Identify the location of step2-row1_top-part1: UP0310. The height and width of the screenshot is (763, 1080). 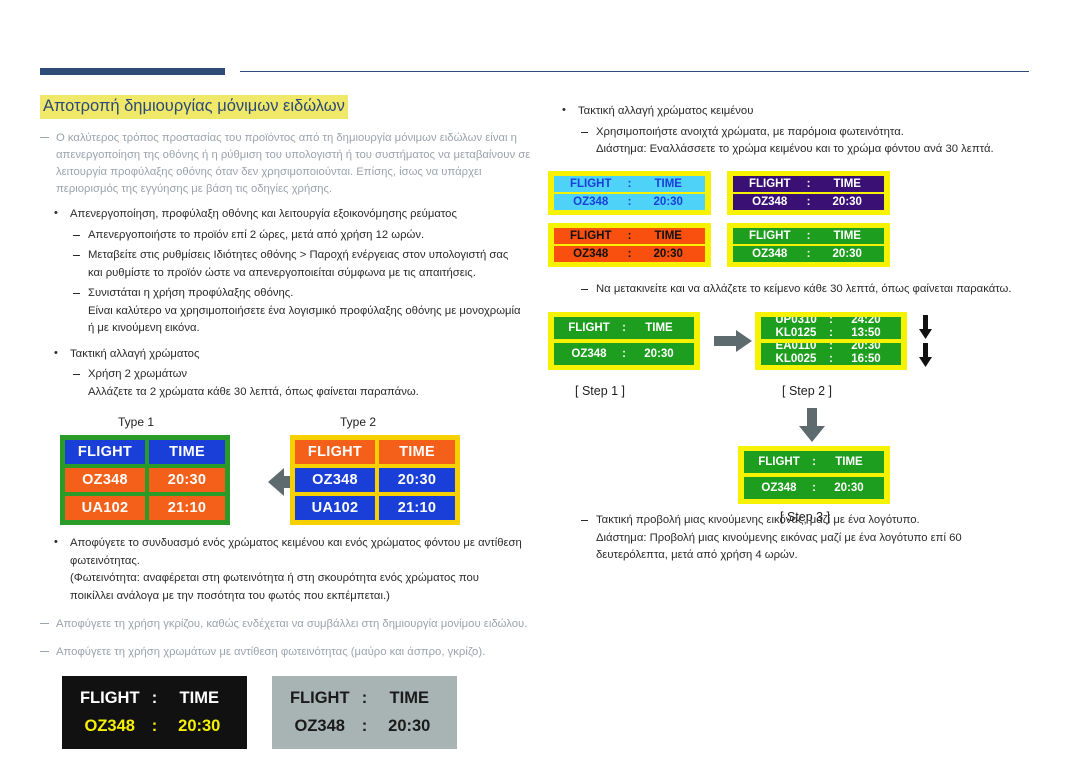
(796, 321).